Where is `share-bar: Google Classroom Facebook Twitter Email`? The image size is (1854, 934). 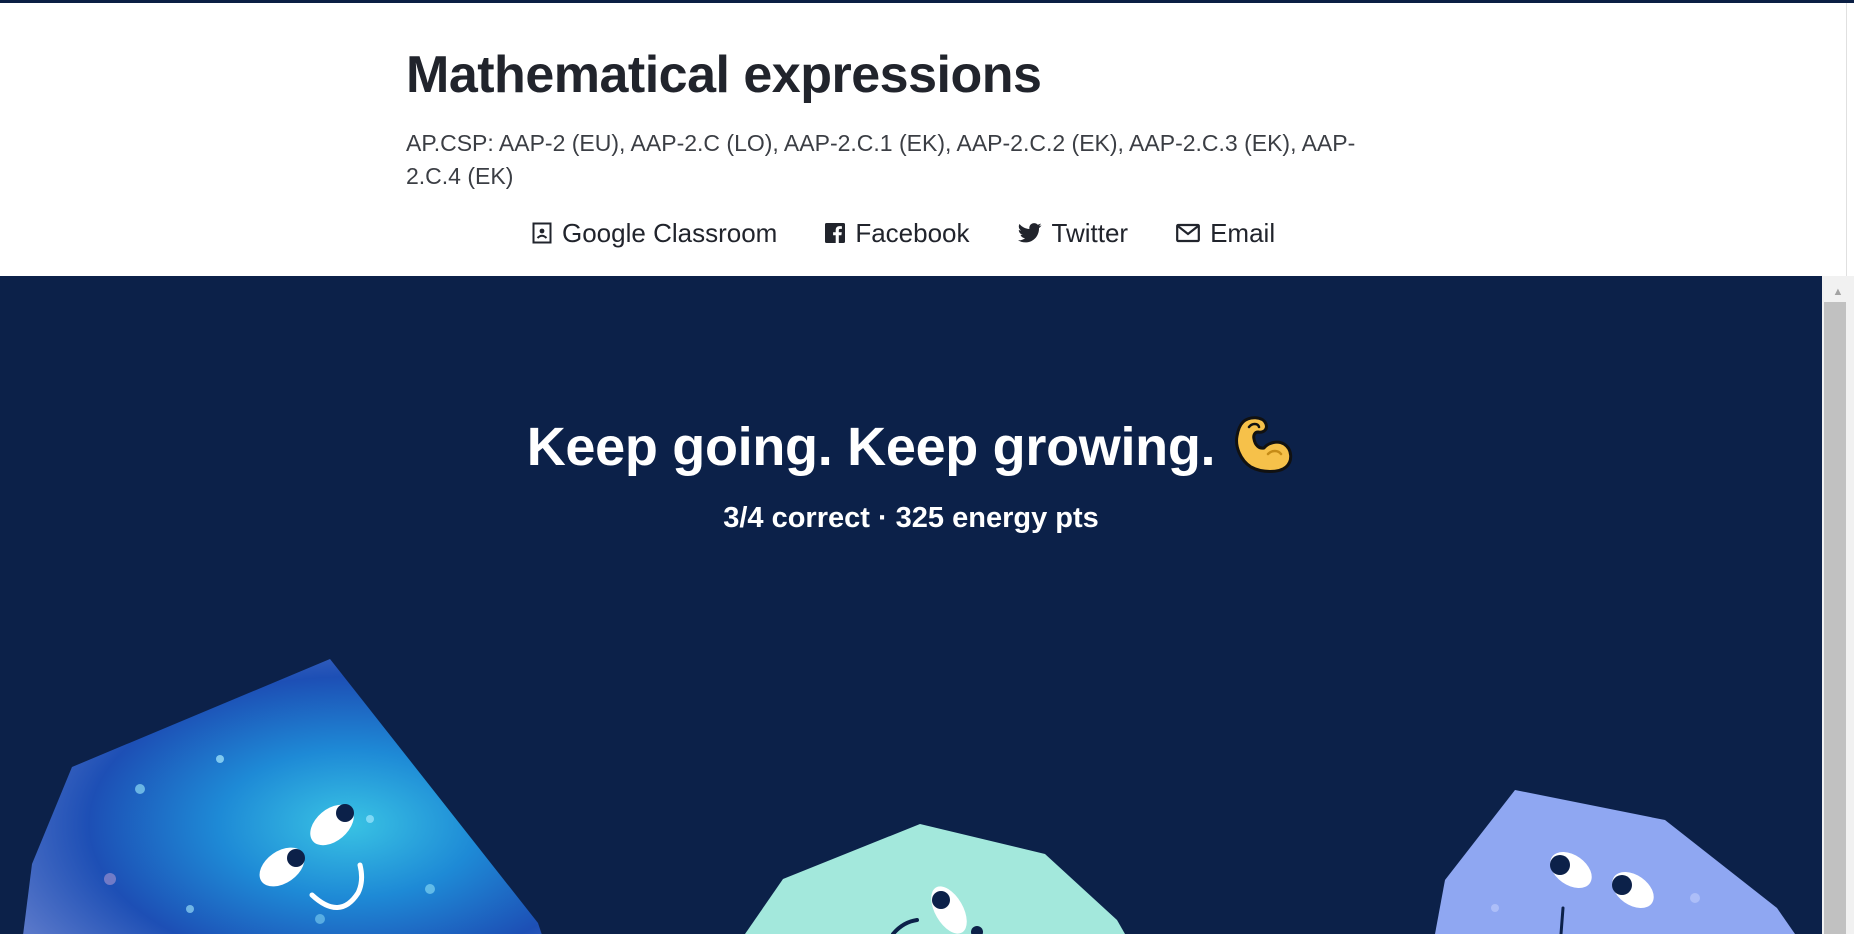 share-bar: Google Classroom Facebook Twitter Email is located at coordinates (903, 233).